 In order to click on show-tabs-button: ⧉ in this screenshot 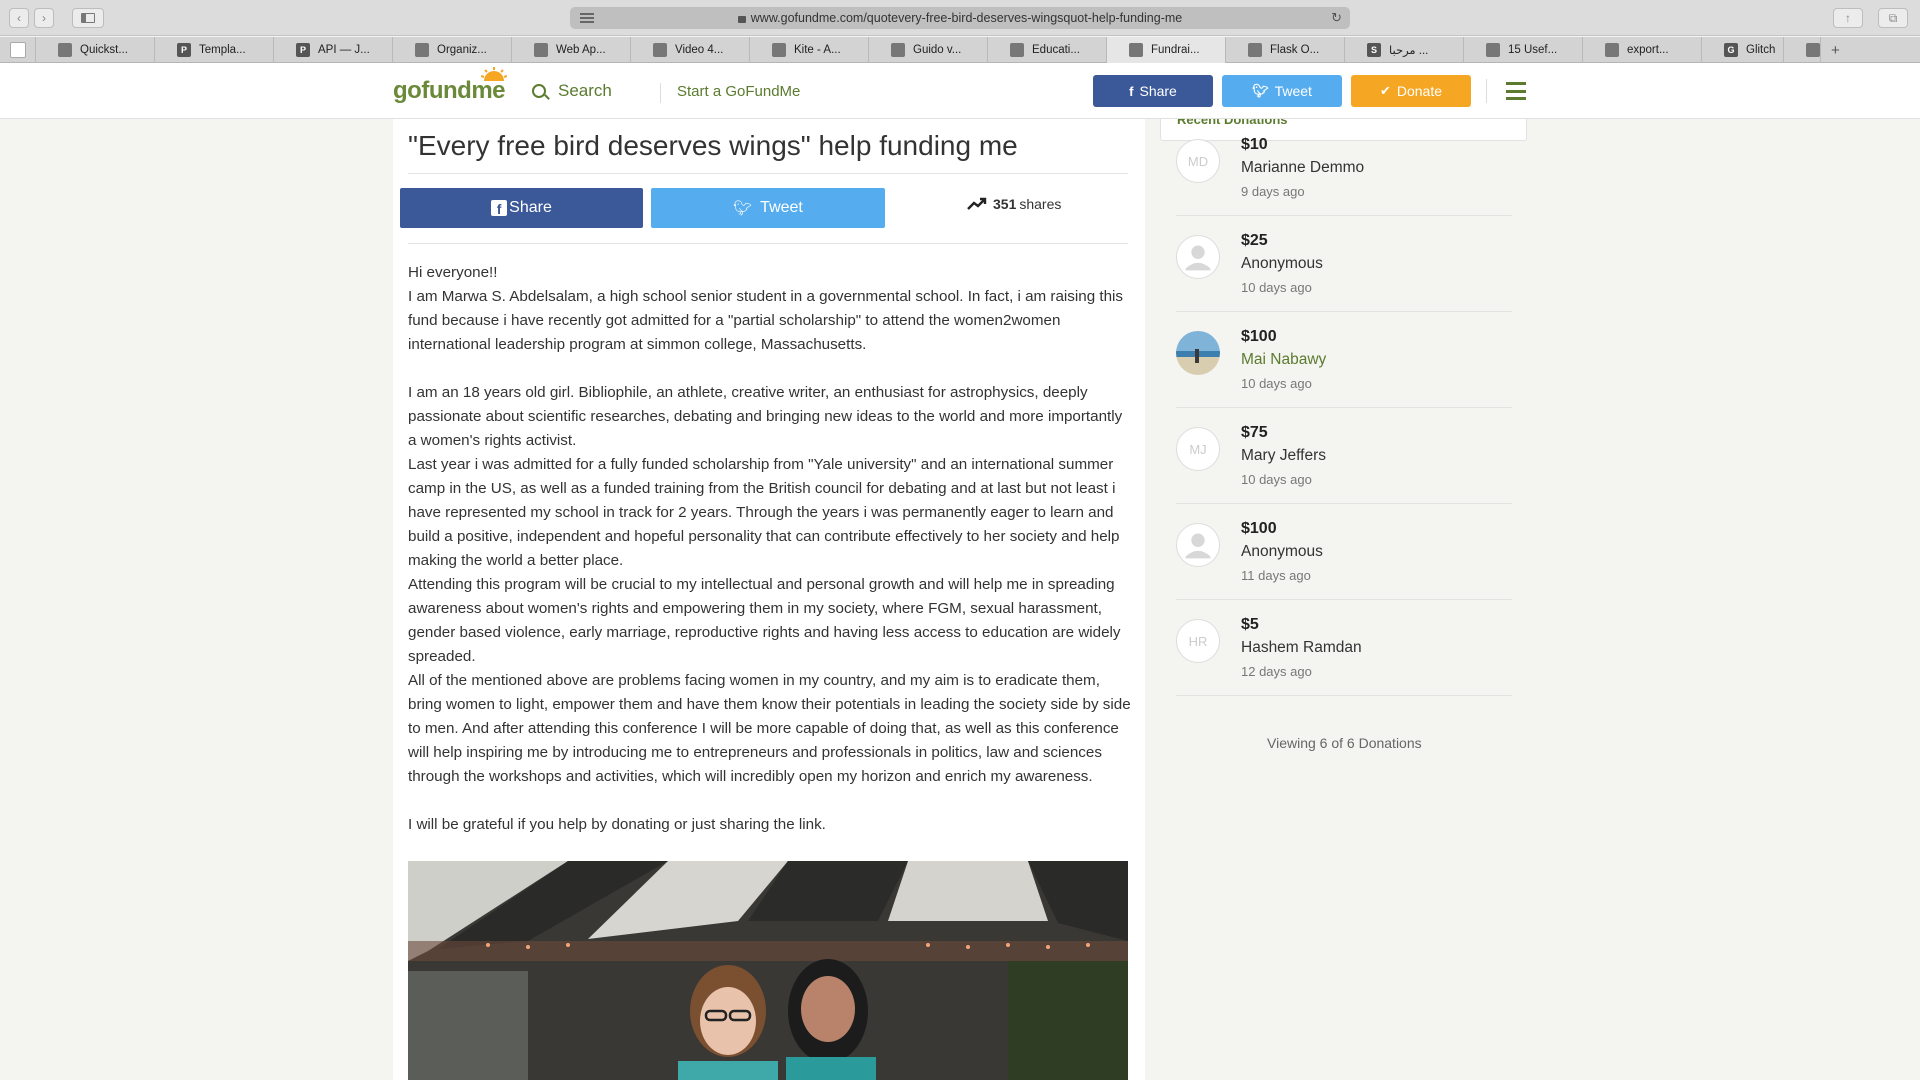, I will do `click(1893, 18)`.